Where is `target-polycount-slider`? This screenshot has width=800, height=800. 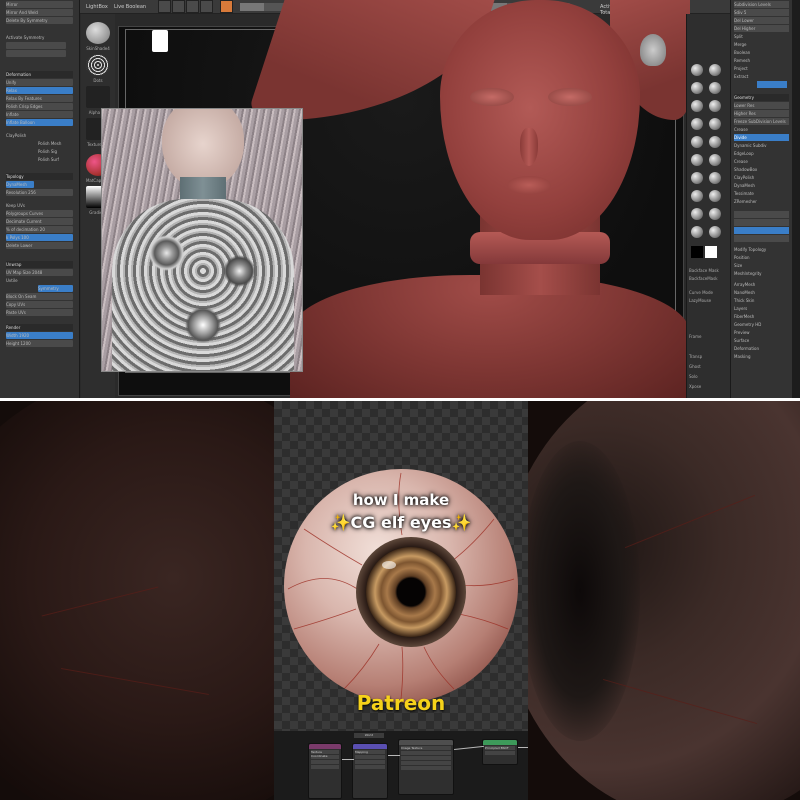 target-polycount-slider is located at coordinates (761, 222).